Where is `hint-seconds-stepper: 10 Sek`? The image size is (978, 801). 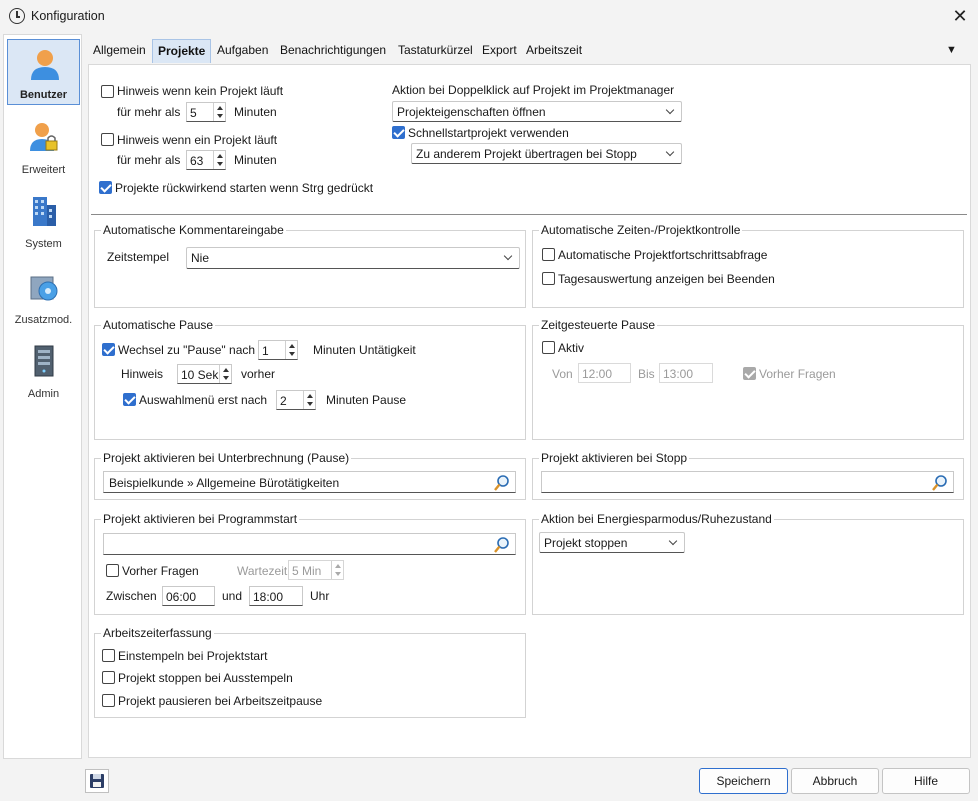
hint-seconds-stepper: 10 Sek is located at coordinates (204, 374).